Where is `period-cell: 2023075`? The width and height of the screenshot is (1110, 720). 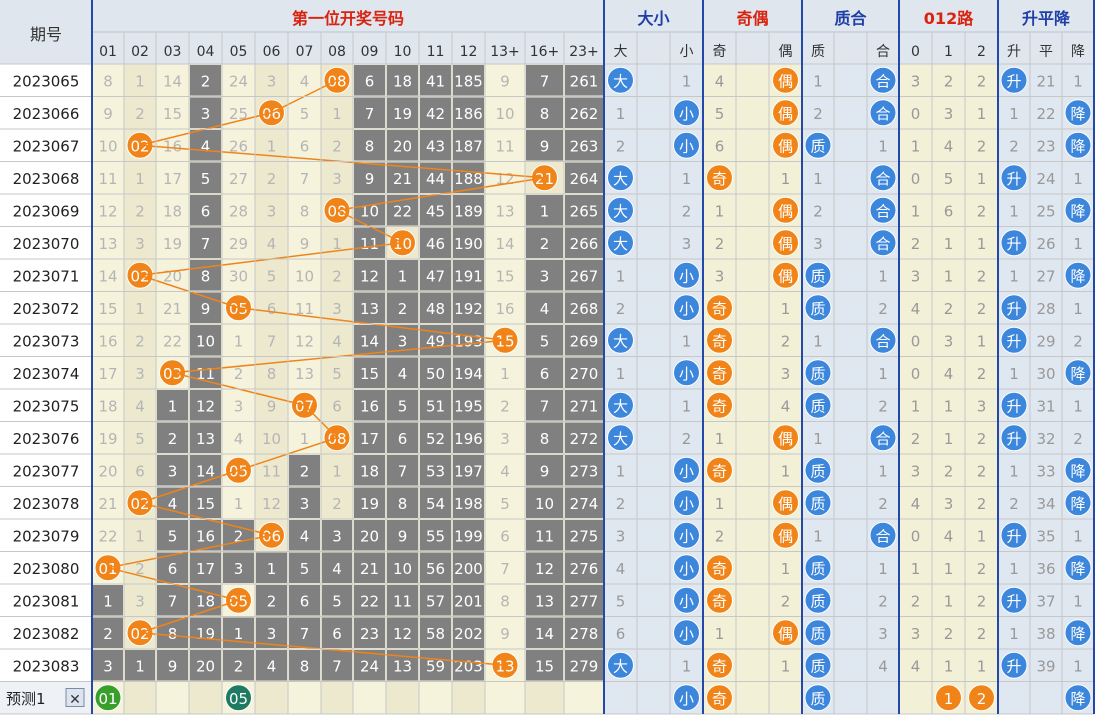 period-cell: 2023075 is located at coordinates (46, 406).